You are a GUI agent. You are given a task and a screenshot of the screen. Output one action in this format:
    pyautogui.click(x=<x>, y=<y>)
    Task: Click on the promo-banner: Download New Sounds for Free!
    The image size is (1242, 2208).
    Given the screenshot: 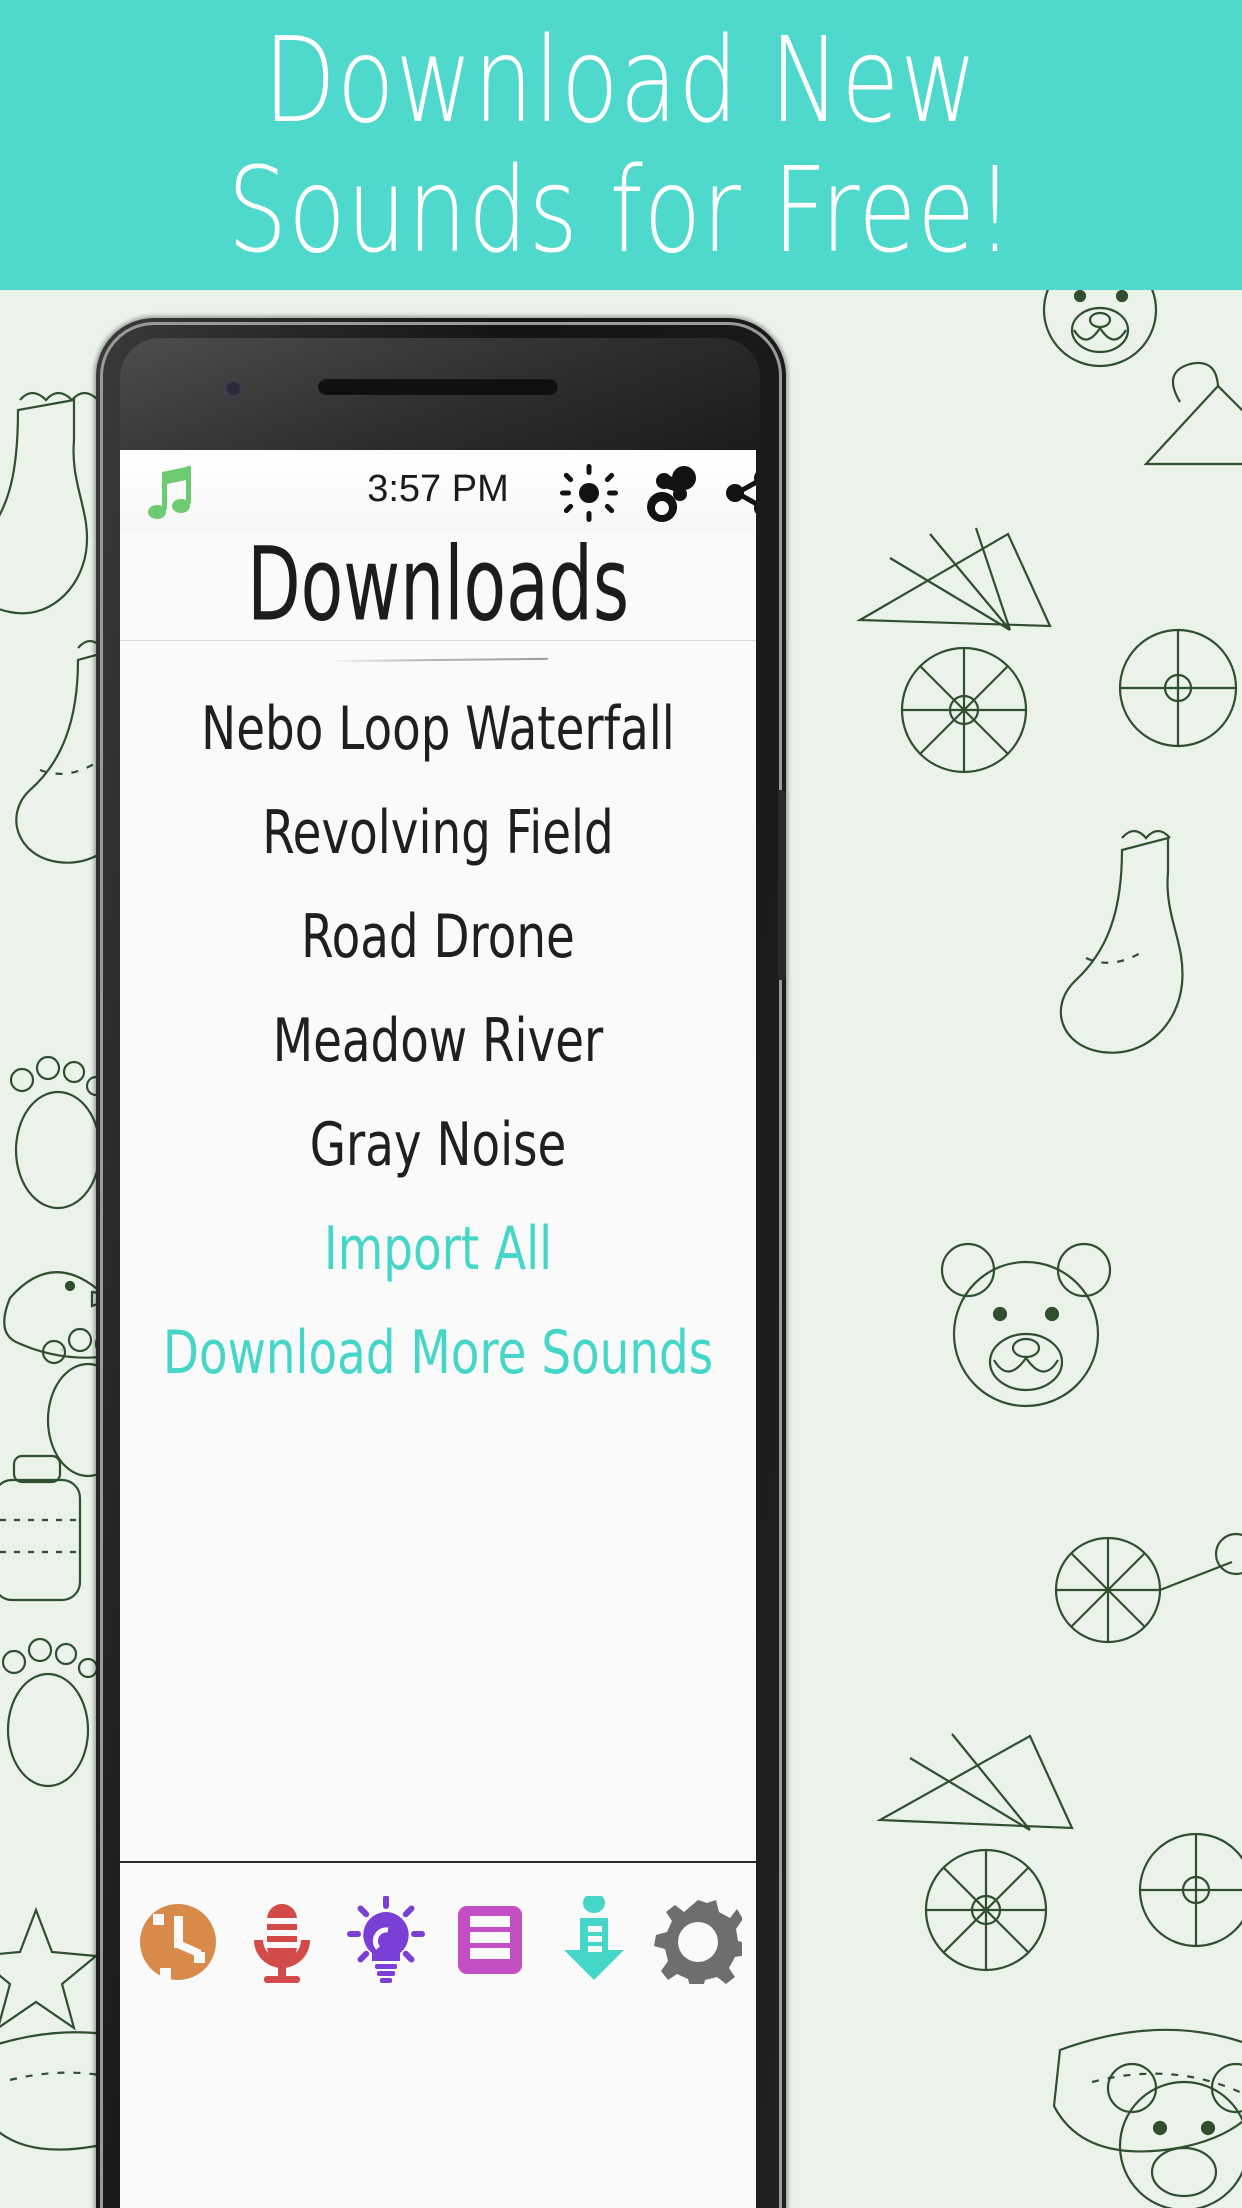 What is the action you would take?
    pyautogui.click(x=621, y=145)
    